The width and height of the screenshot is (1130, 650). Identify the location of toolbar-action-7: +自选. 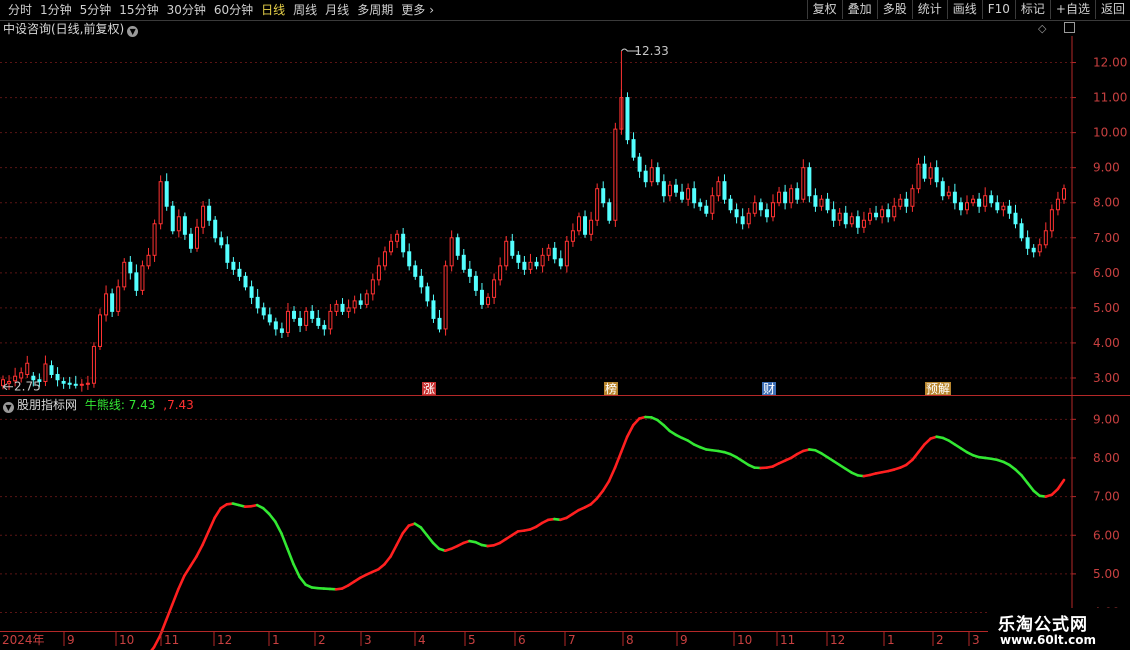
(1072, 9).